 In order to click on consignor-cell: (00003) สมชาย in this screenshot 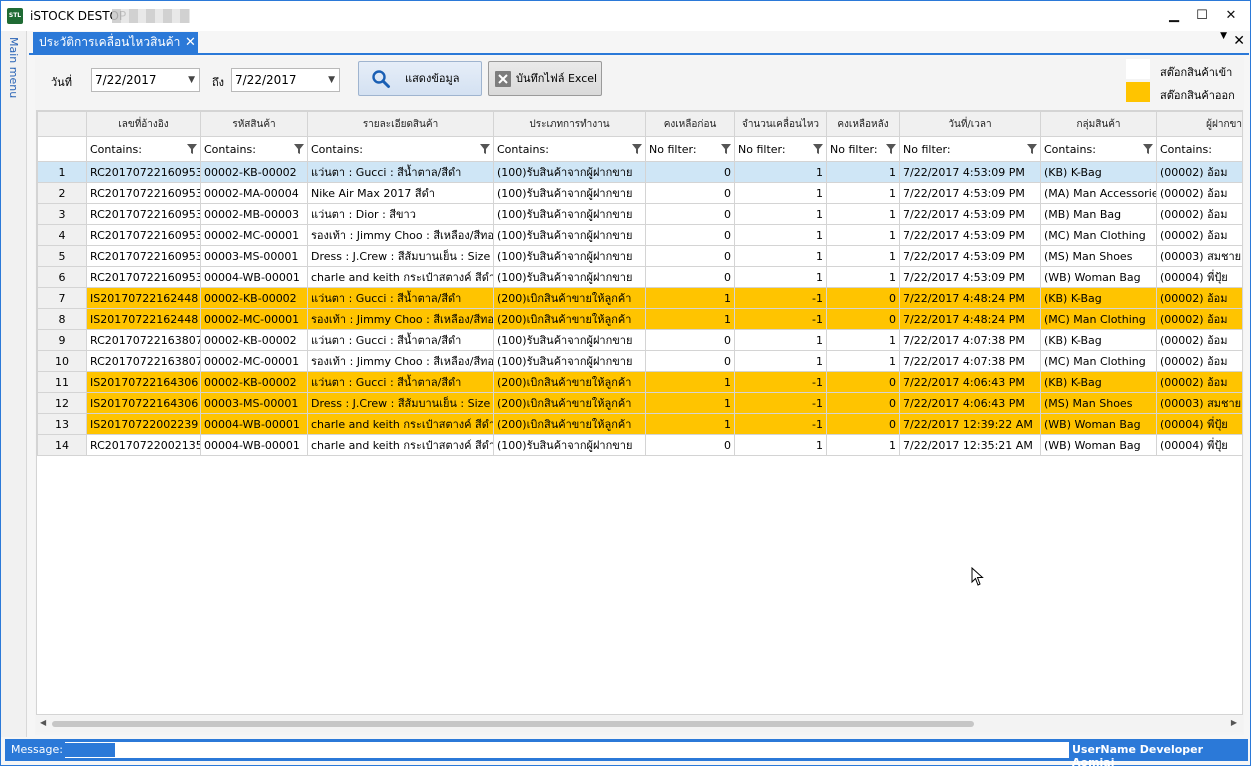, I will do `click(1199, 256)`.